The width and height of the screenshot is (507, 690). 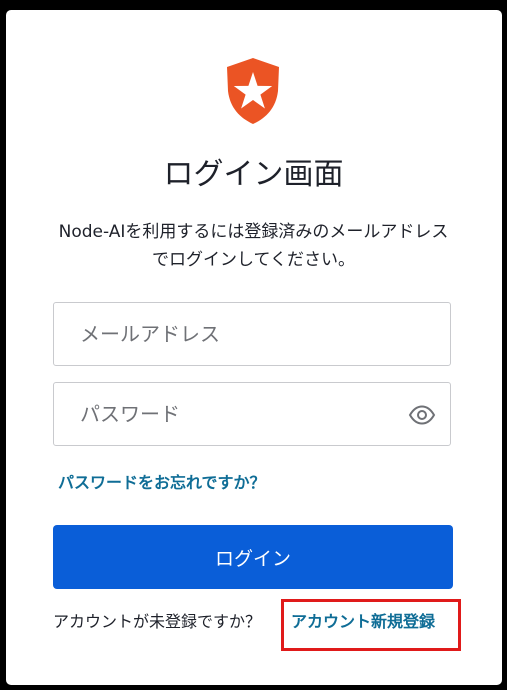 What do you see at coordinates (422, 415) in the screenshot?
I see `eye-icon` at bounding box center [422, 415].